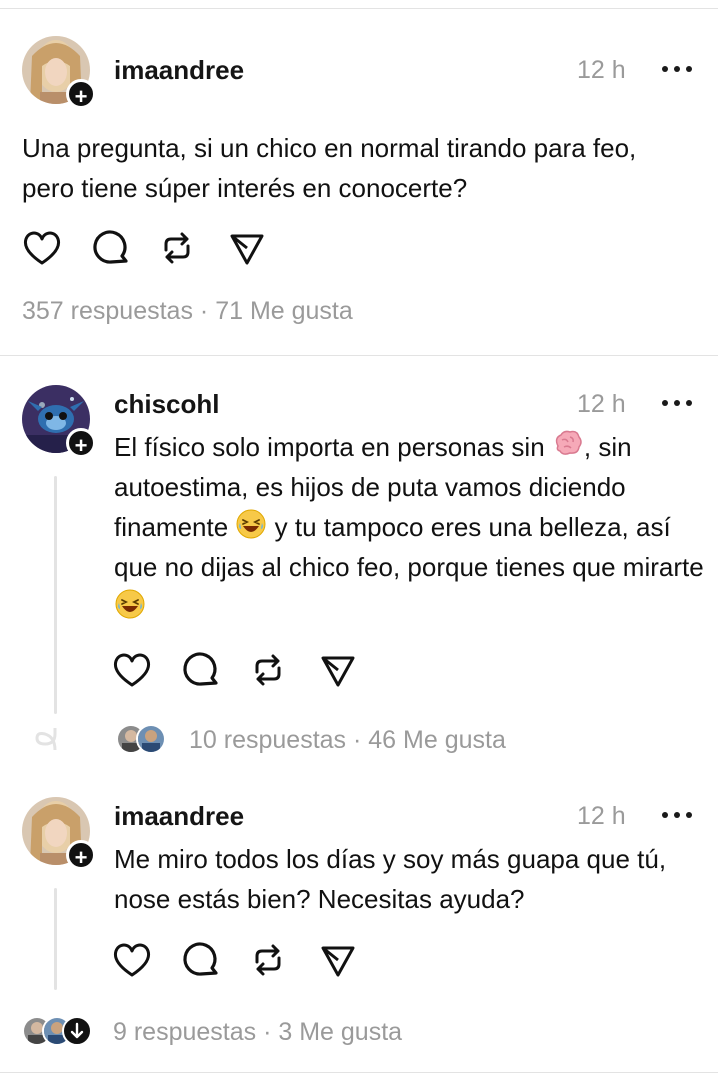 The width and height of the screenshot is (718, 1078). Describe the element at coordinates (359, 1072) in the screenshot. I see `bottom-divider` at that location.